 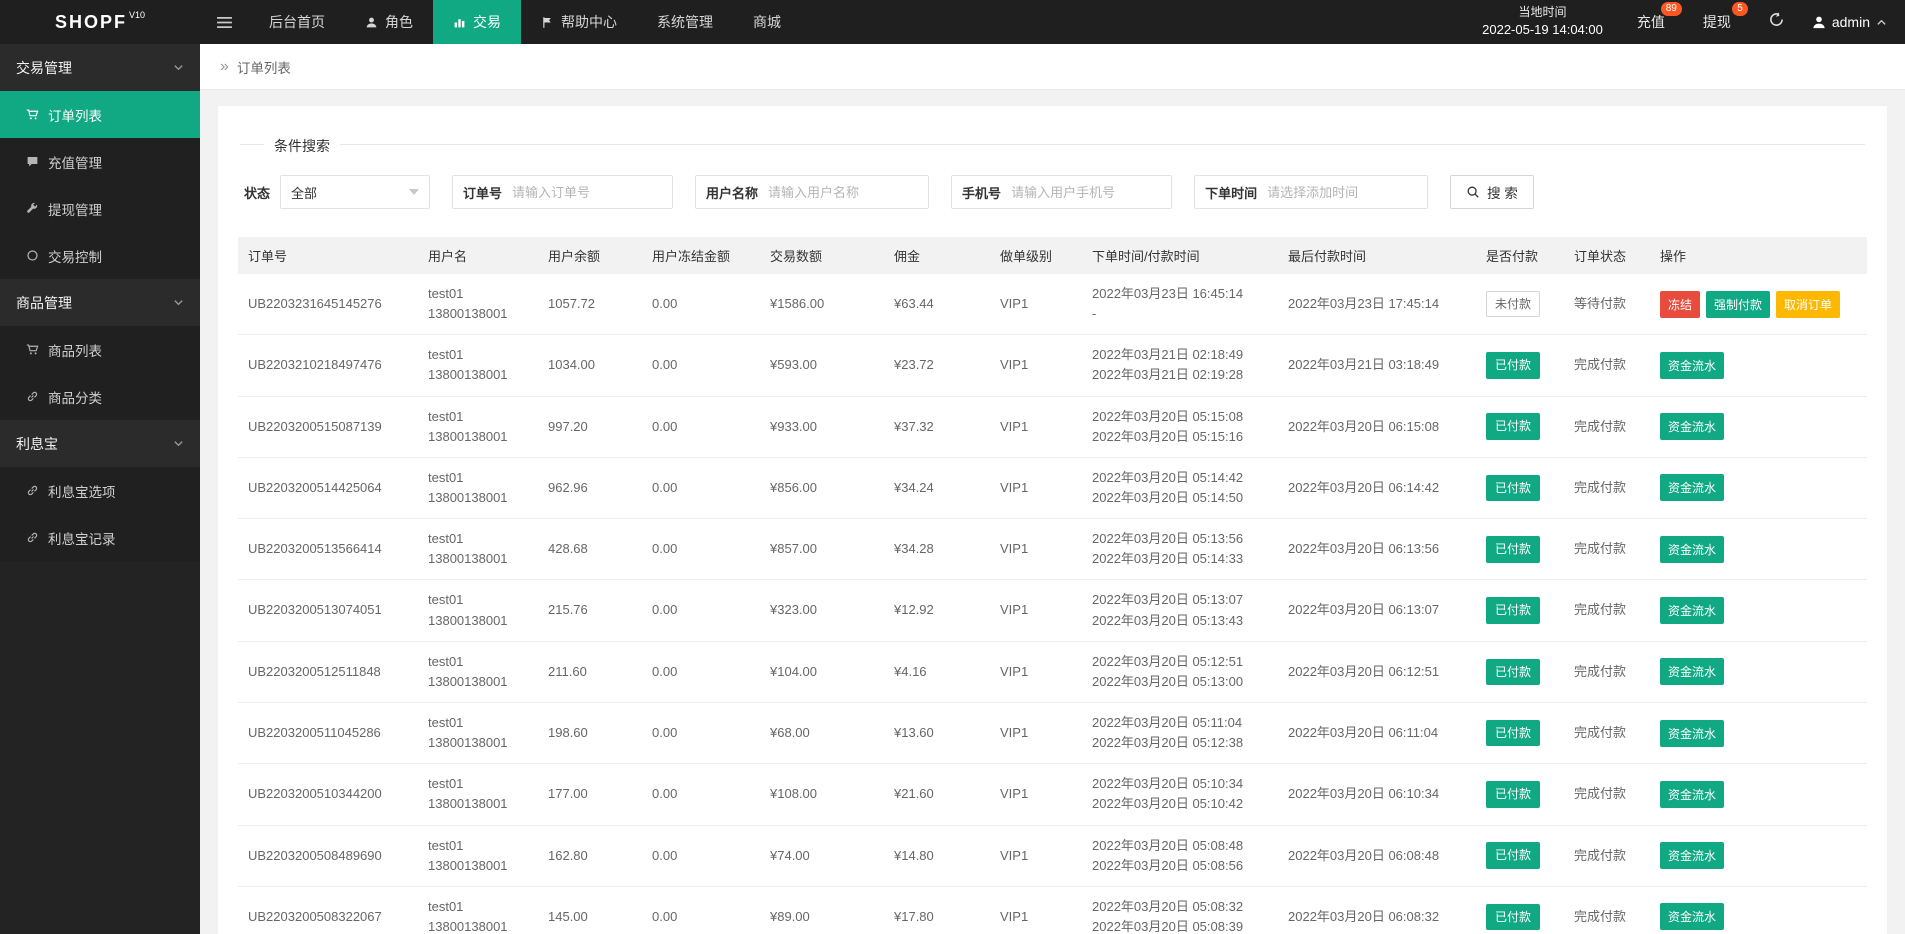 I want to click on refresh-button, so click(x=1776, y=22).